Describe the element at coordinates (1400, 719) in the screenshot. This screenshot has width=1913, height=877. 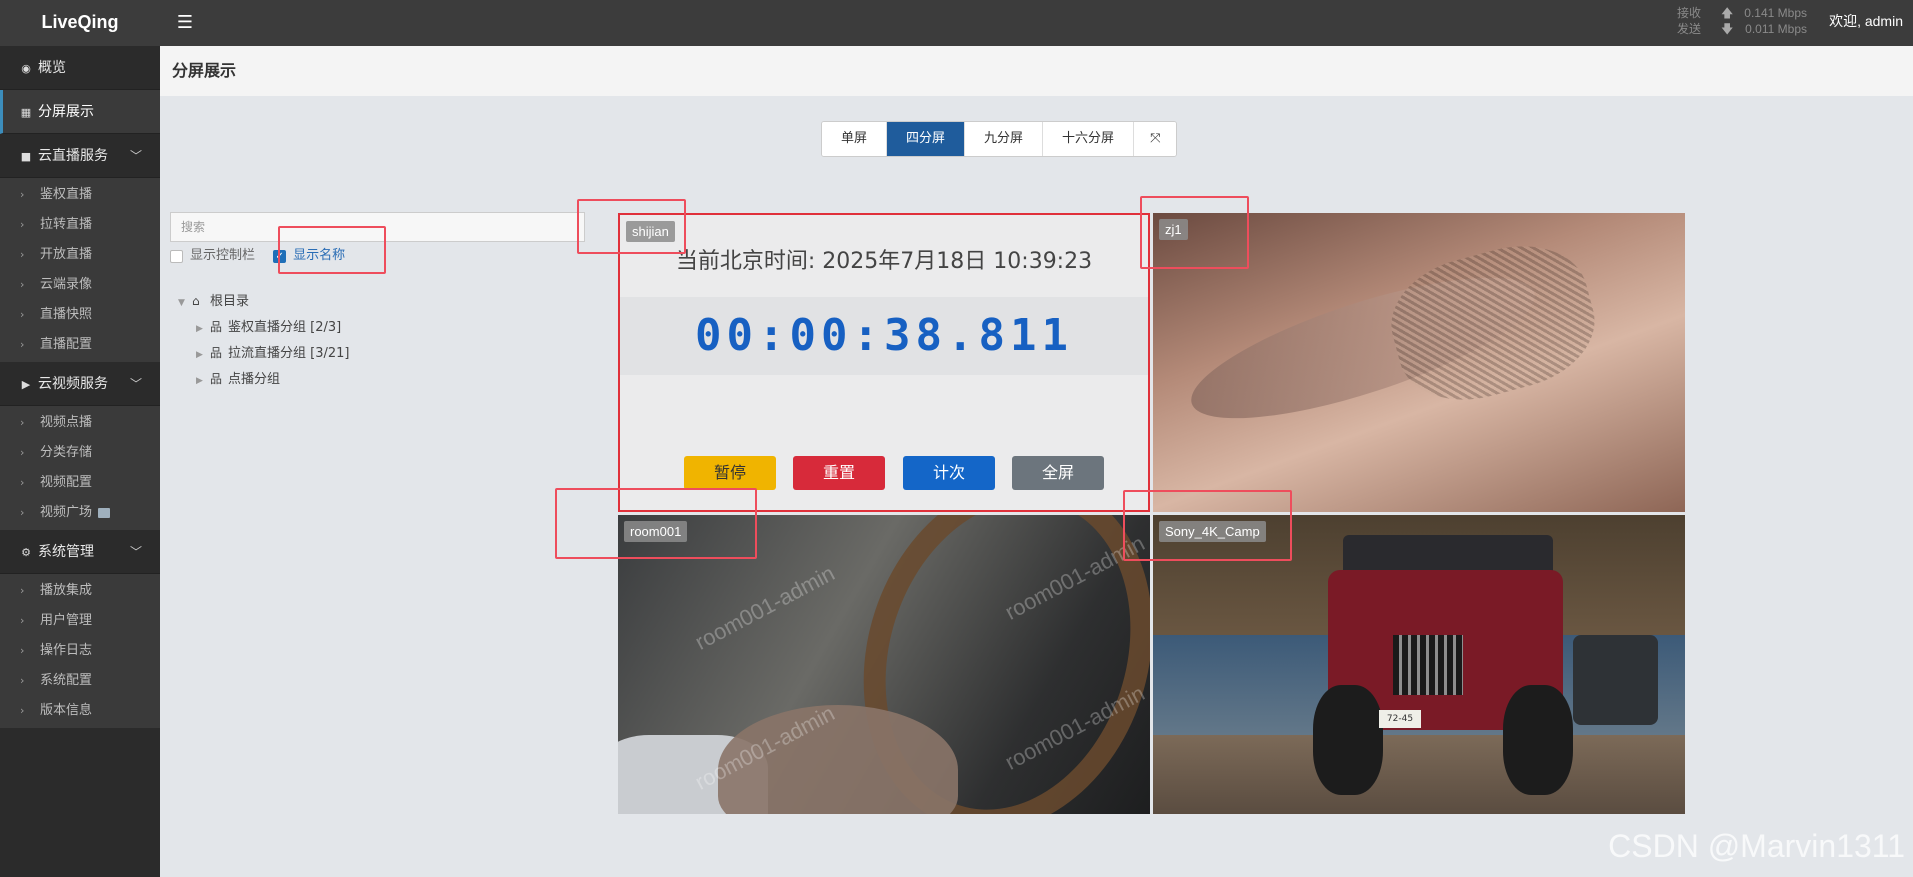
I see `video-frame-plate: 72-45` at that location.